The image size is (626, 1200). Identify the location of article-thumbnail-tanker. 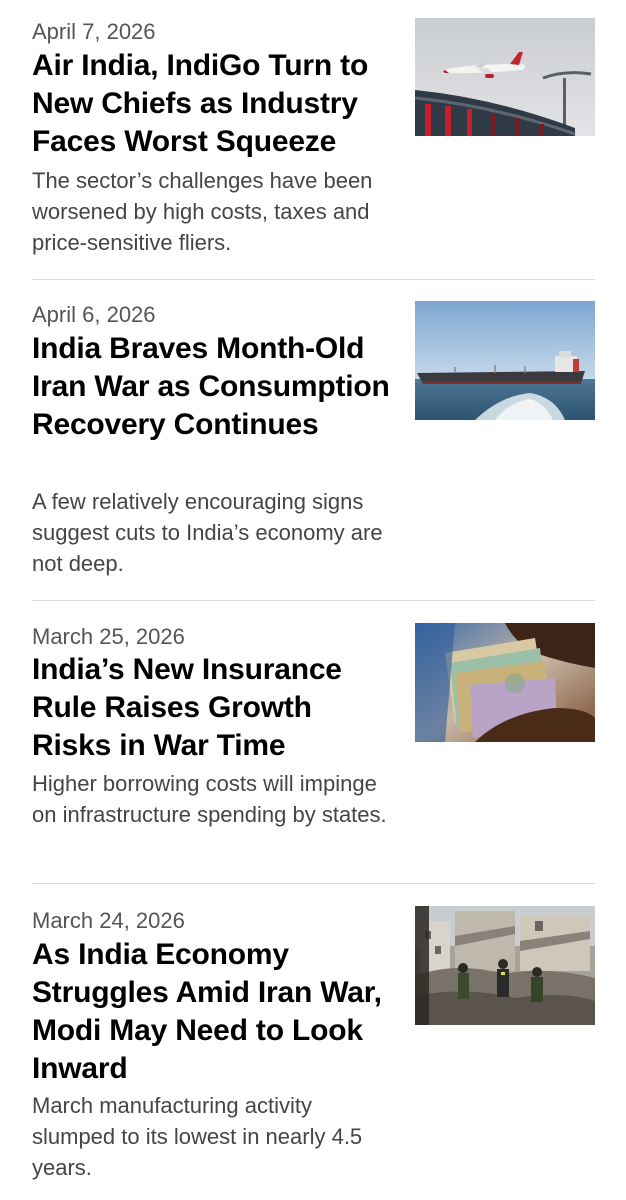
(505, 360).